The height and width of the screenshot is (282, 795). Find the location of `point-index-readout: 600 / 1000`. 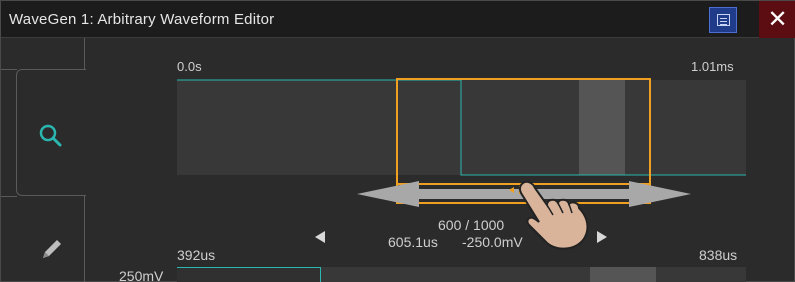

point-index-readout: 600 / 1000 is located at coordinates (471, 225).